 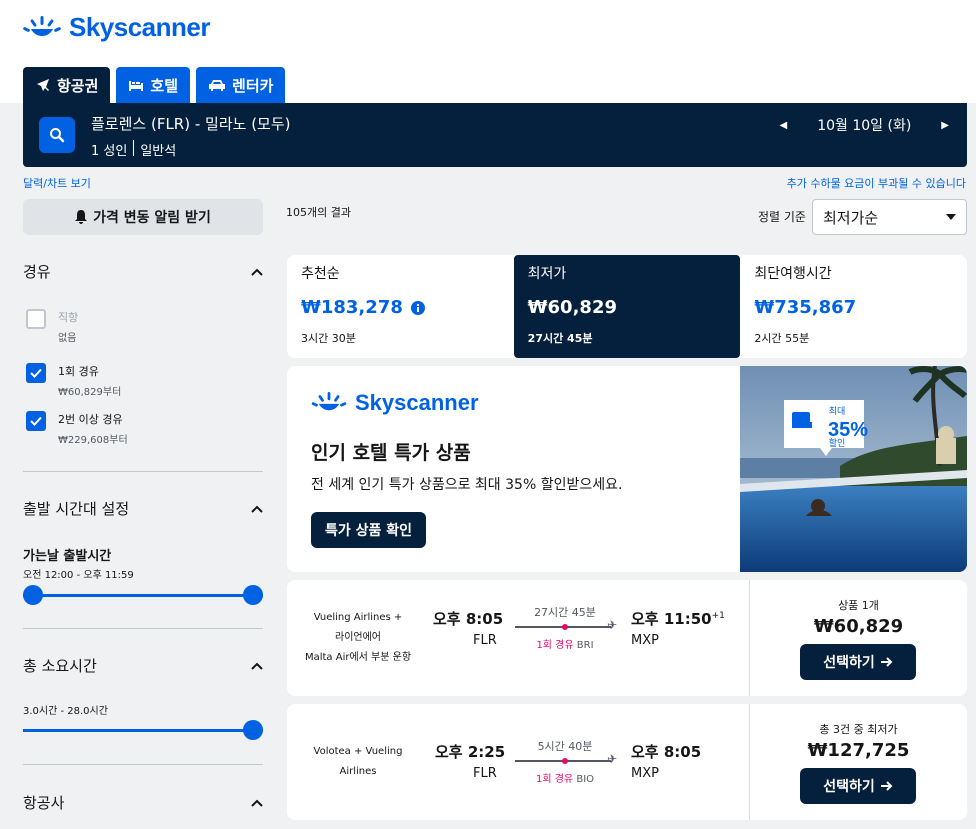 What do you see at coordinates (352, 307) in the screenshot?
I see `sort-tab-price: ₩183,278` at bounding box center [352, 307].